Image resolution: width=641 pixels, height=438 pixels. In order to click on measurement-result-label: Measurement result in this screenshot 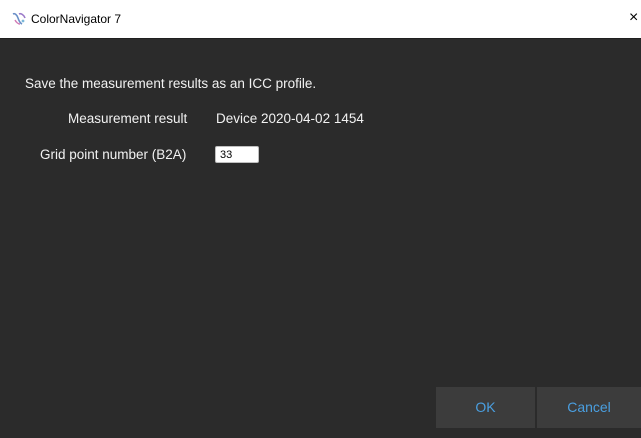, I will do `click(128, 118)`.